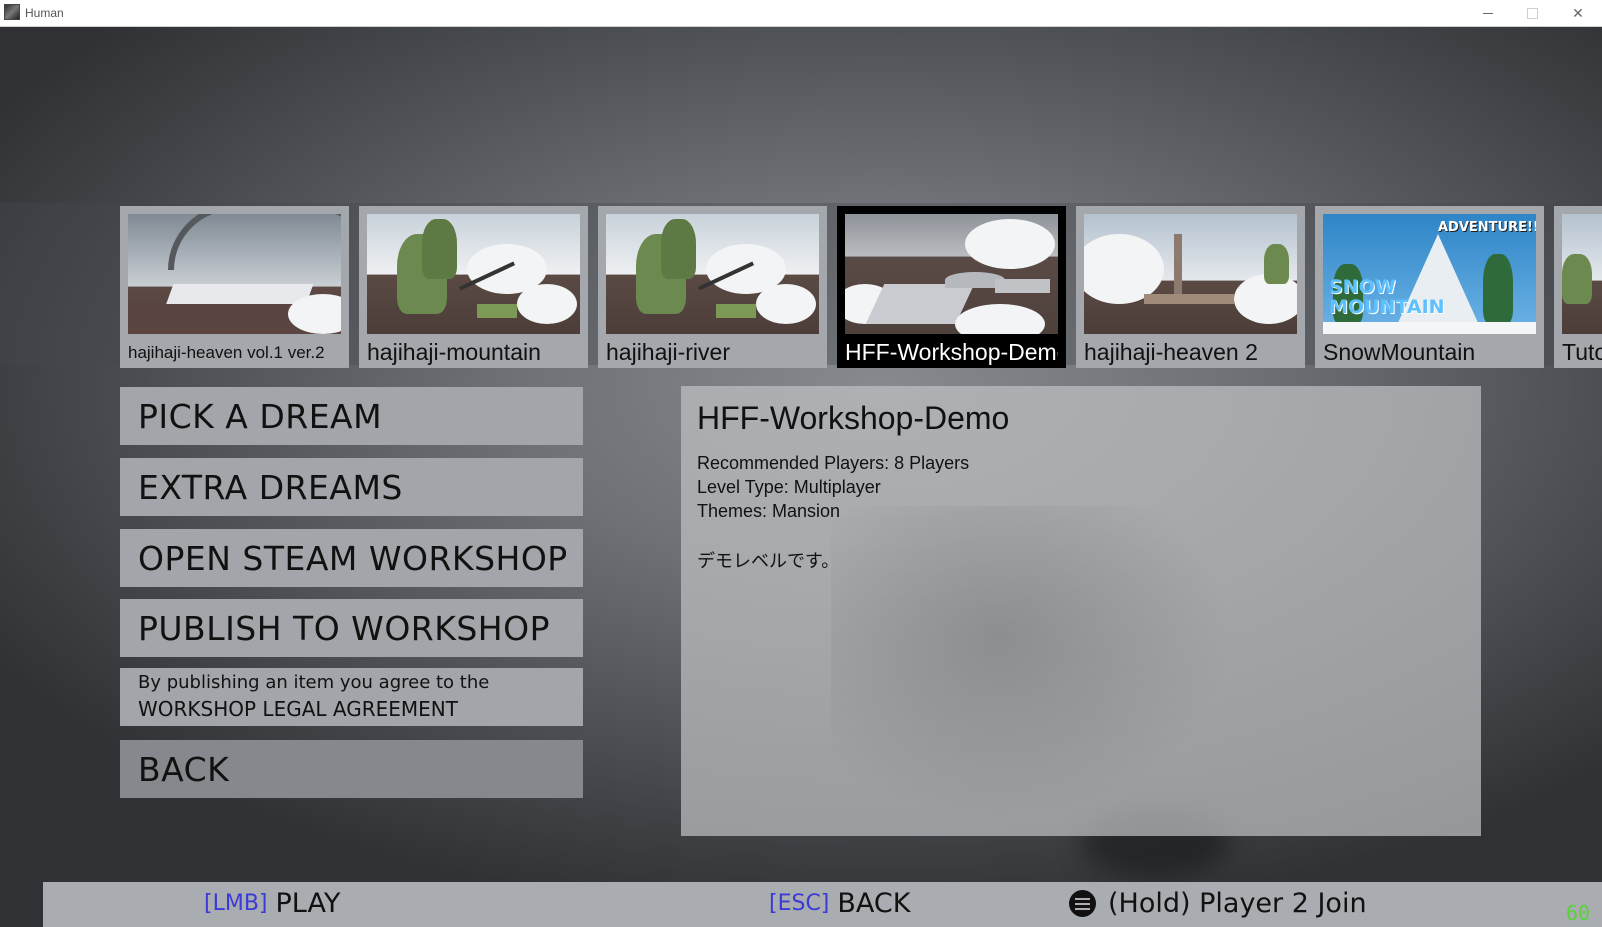  I want to click on level-name: hajihaji-heaven vol.1 ver.2, so click(226, 352).